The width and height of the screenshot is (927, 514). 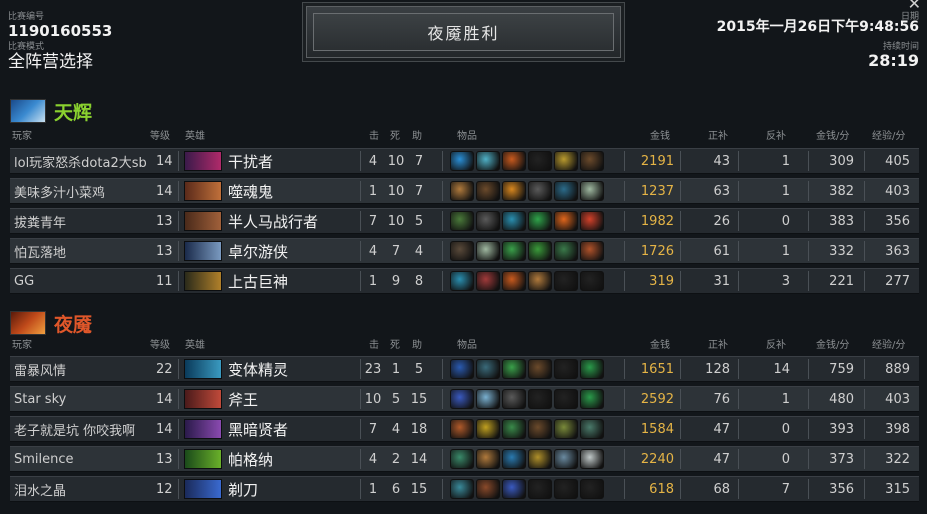 I want to click on player-row: 美味多汁小菜鸡 14 噬魂鬼 1 10 7 1237 63 1 382 403, so click(x=464, y=191).